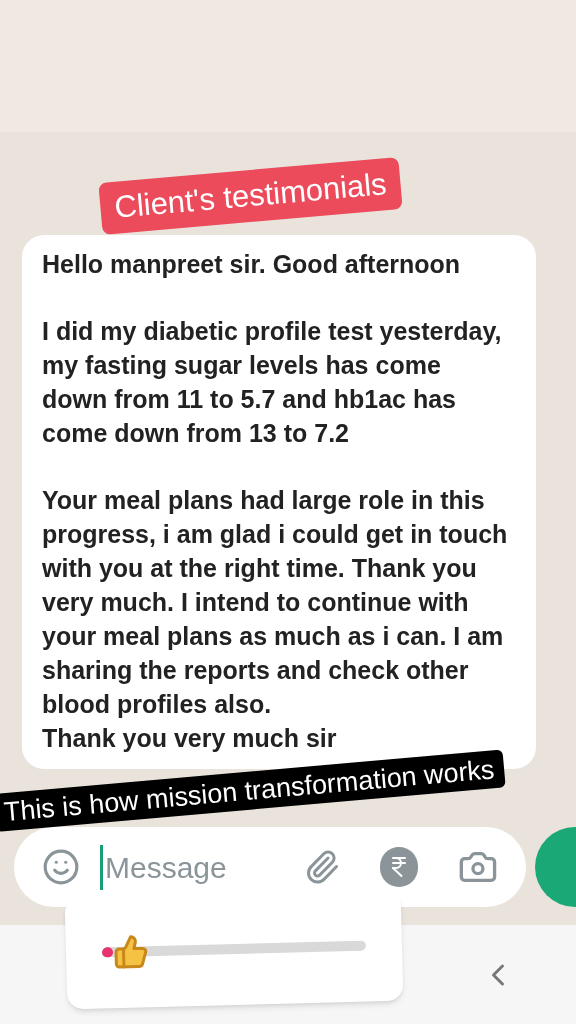  I want to click on title-sticker: Client's testimonials, so click(250, 196).